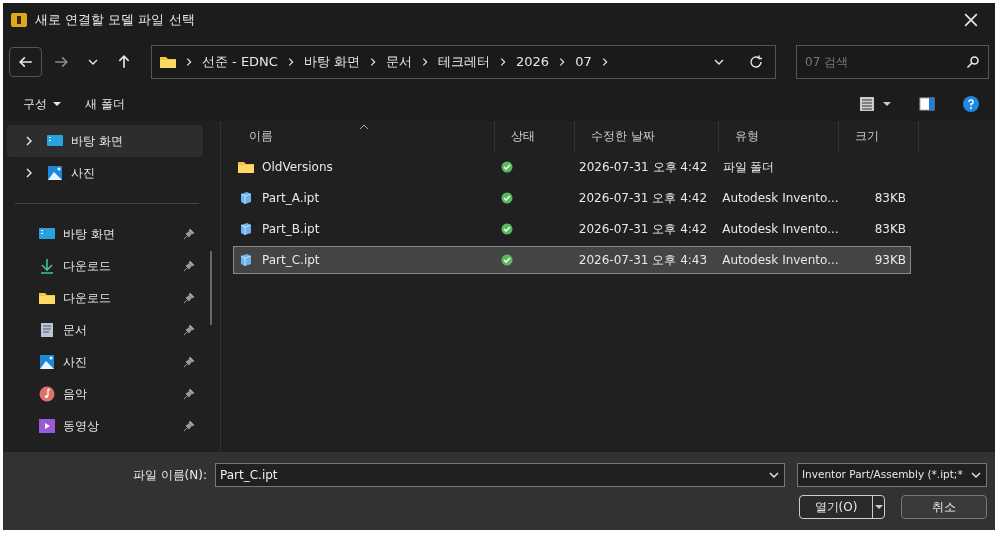  I want to click on back-button, so click(26, 62).